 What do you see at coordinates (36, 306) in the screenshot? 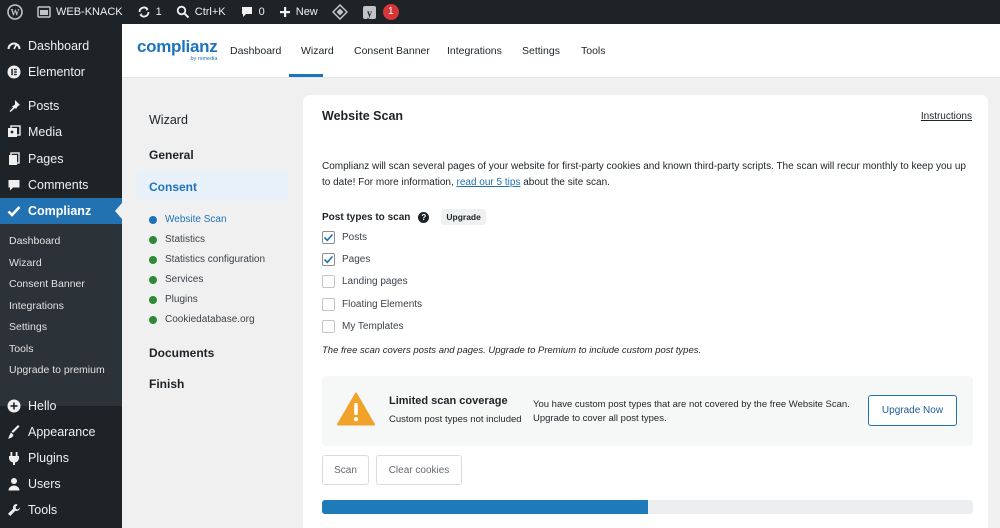
I see `submenu-integrations: Integrations` at bounding box center [36, 306].